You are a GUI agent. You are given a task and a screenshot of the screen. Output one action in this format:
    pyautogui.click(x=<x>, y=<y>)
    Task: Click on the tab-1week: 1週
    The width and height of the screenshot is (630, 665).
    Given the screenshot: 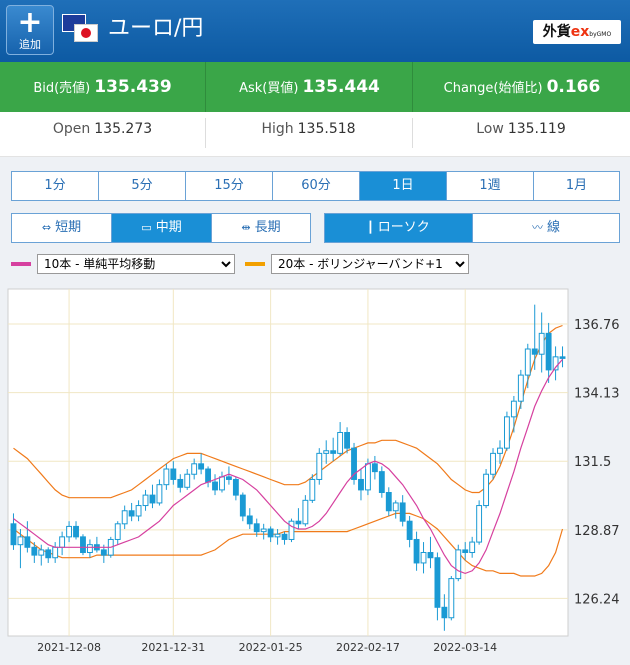 What is the action you would take?
    pyautogui.click(x=490, y=186)
    